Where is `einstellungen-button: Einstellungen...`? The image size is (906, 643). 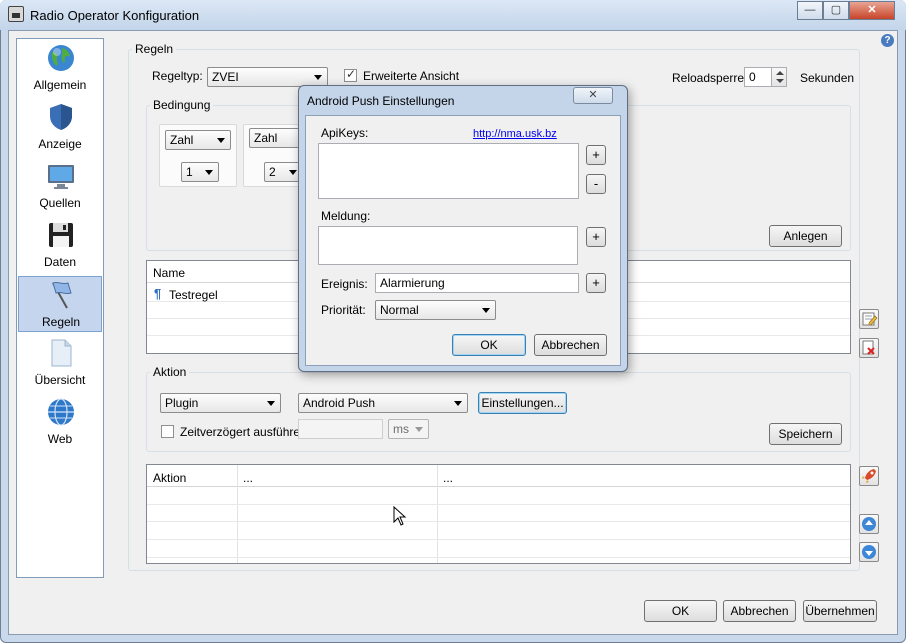
einstellungen-button: Einstellungen... is located at coordinates (522, 403).